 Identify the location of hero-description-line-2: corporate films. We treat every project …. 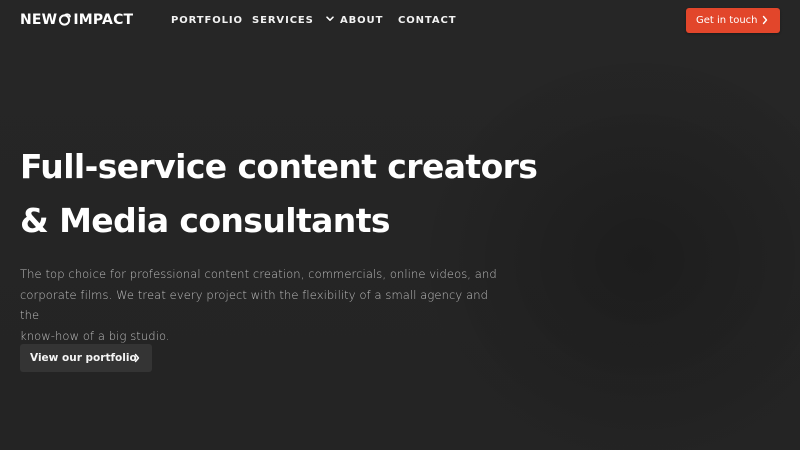
(254, 305).